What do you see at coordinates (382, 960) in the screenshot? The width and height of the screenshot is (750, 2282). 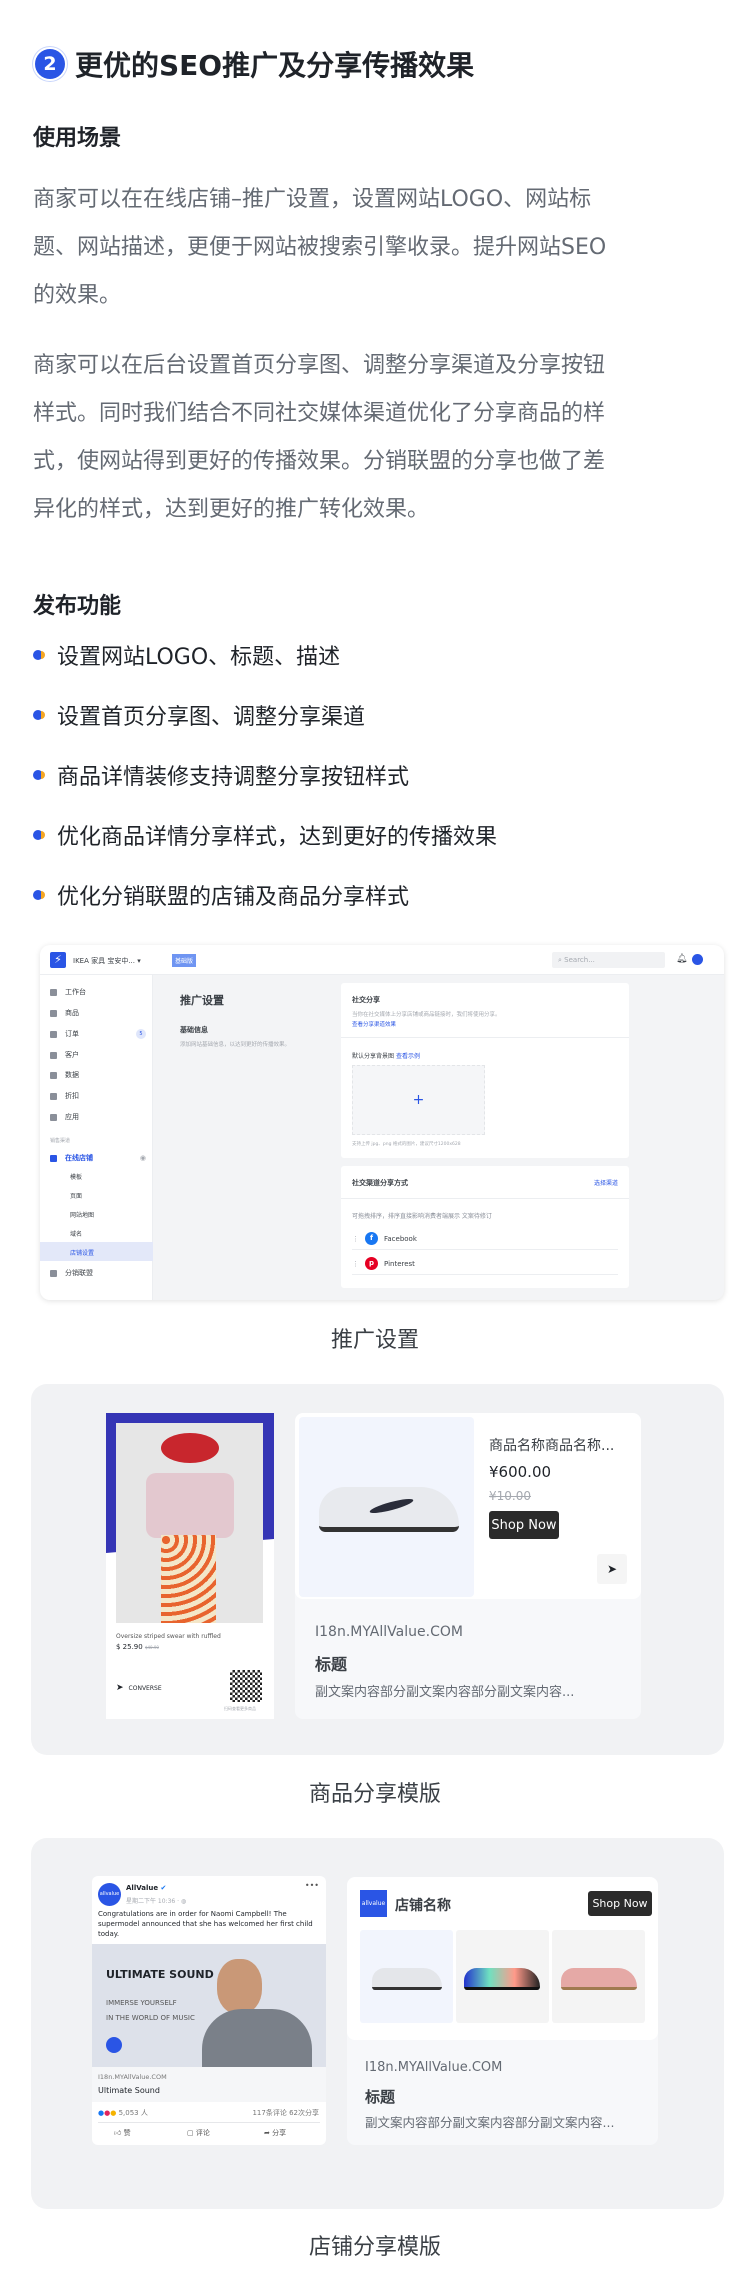 I see `admin-header: ⚡ IKEA 家具 宝安中... ▾ 基础版 ⌕ Search... 🔔︎` at bounding box center [382, 960].